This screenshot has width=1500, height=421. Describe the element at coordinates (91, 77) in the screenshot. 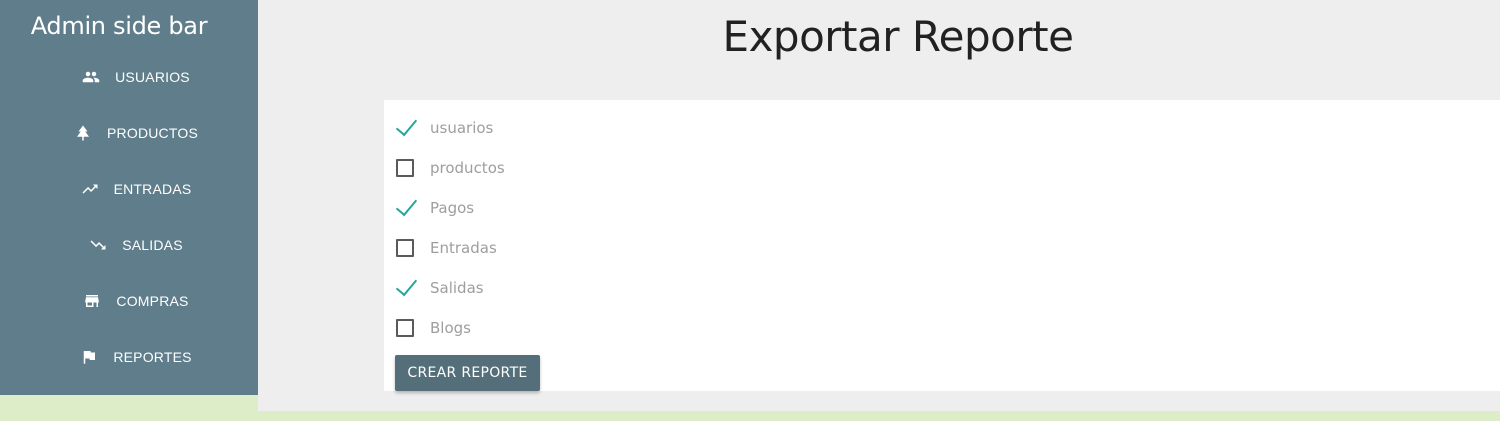

I see `people-icon` at that location.